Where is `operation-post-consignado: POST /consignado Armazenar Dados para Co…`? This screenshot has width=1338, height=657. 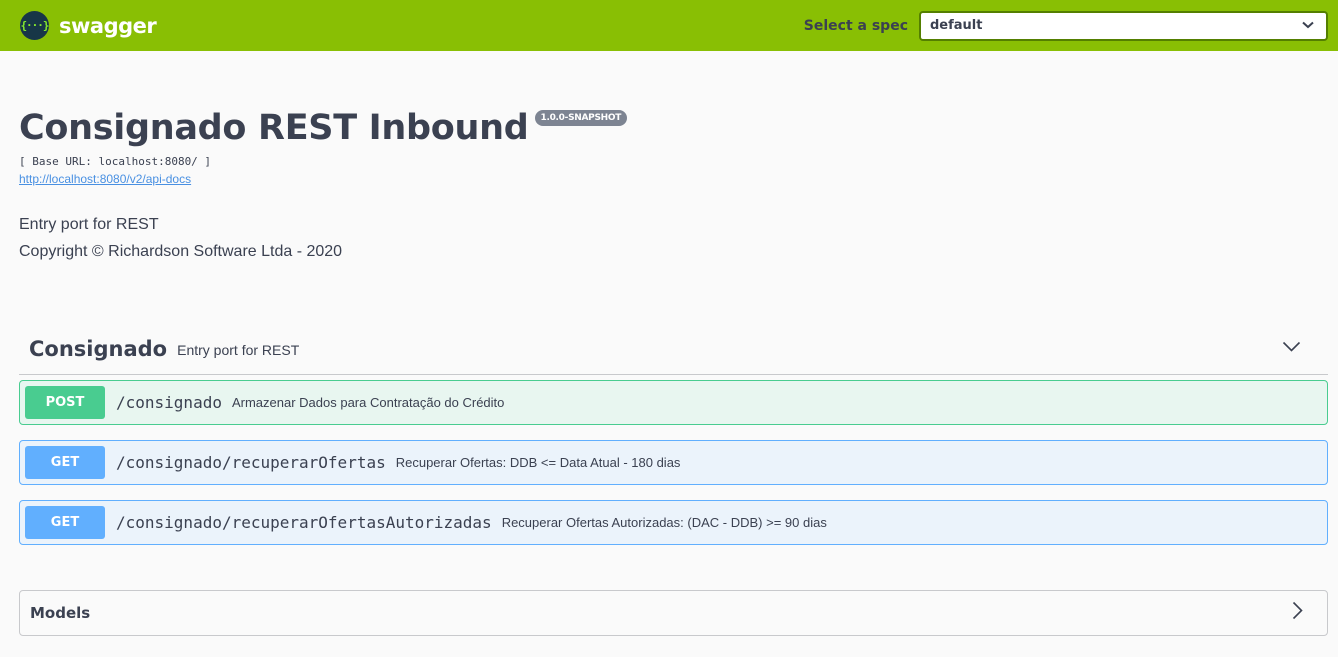 operation-post-consignado: POST /consignado Armazenar Dados para Co… is located at coordinates (673, 402).